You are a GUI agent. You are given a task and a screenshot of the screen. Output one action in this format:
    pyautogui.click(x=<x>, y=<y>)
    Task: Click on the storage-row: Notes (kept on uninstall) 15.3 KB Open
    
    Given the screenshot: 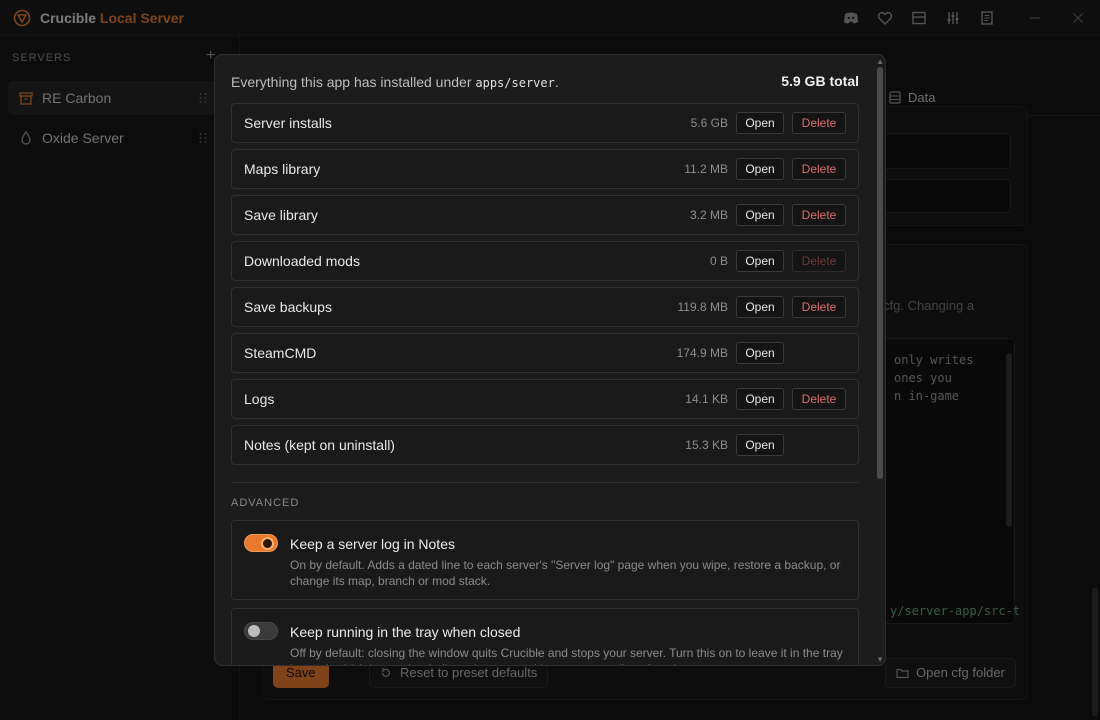 What is the action you would take?
    pyautogui.click(x=545, y=445)
    